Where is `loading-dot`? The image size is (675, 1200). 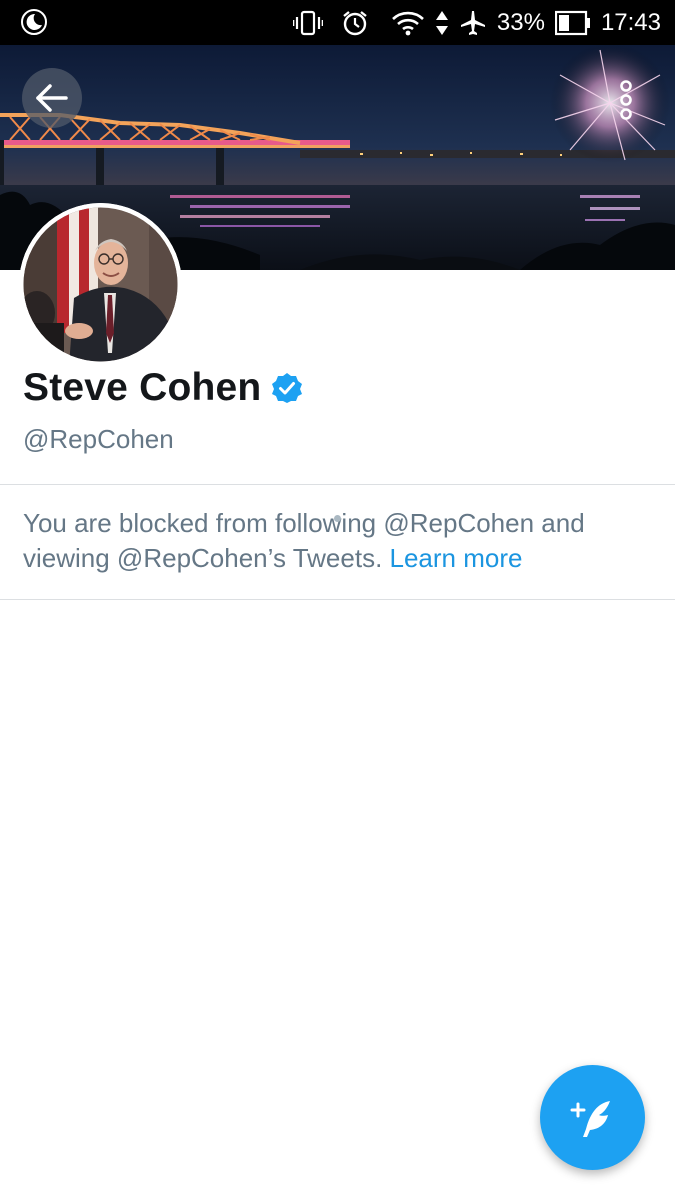
loading-dot is located at coordinates (337, 518).